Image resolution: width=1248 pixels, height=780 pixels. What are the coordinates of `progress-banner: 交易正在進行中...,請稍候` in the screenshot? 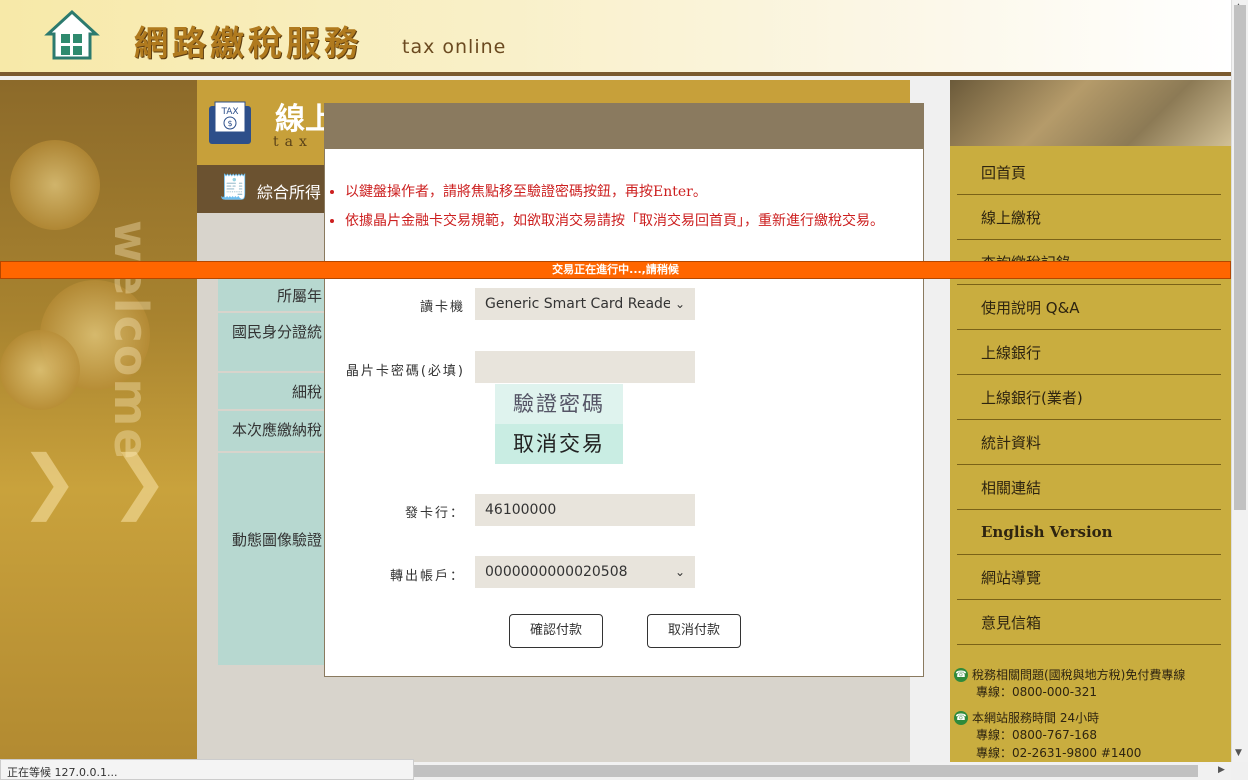 It's located at (615, 270).